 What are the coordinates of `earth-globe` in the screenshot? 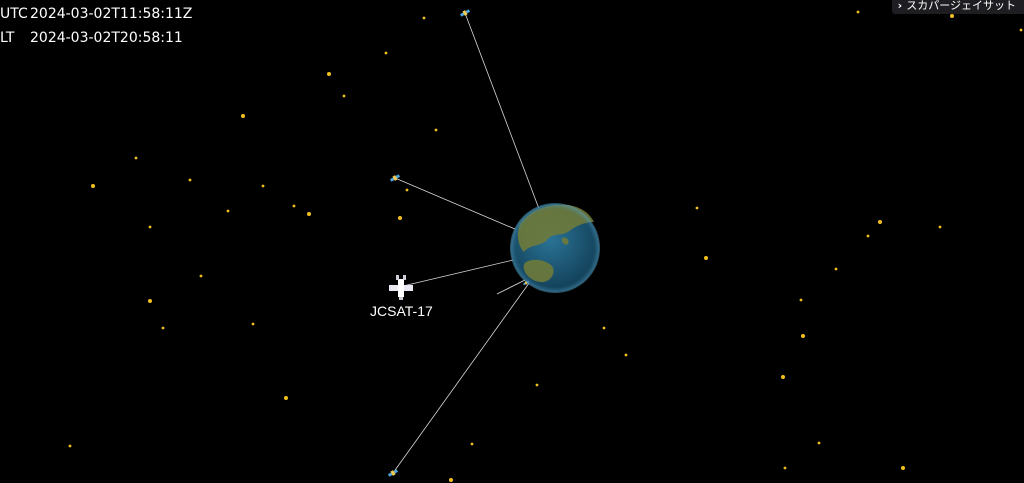 It's located at (555, 248).